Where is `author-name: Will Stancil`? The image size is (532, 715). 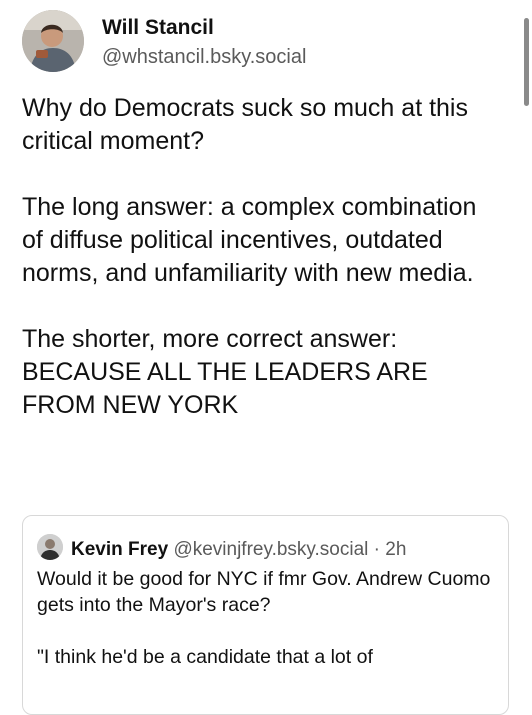
author-name: Will Stancil is located at coordinates (158, 28).